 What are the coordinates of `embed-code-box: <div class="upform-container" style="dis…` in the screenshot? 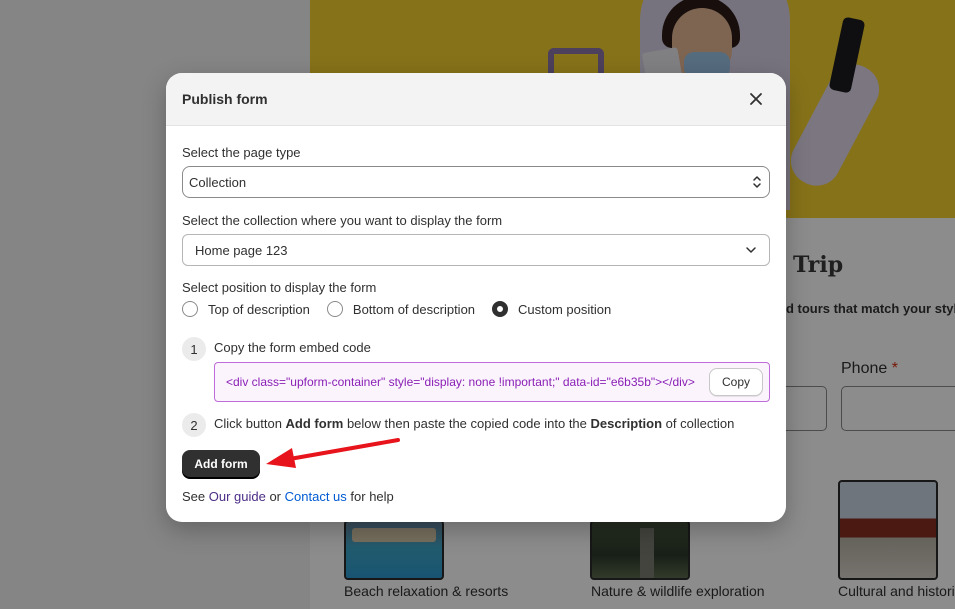 It's located at (492, 382).